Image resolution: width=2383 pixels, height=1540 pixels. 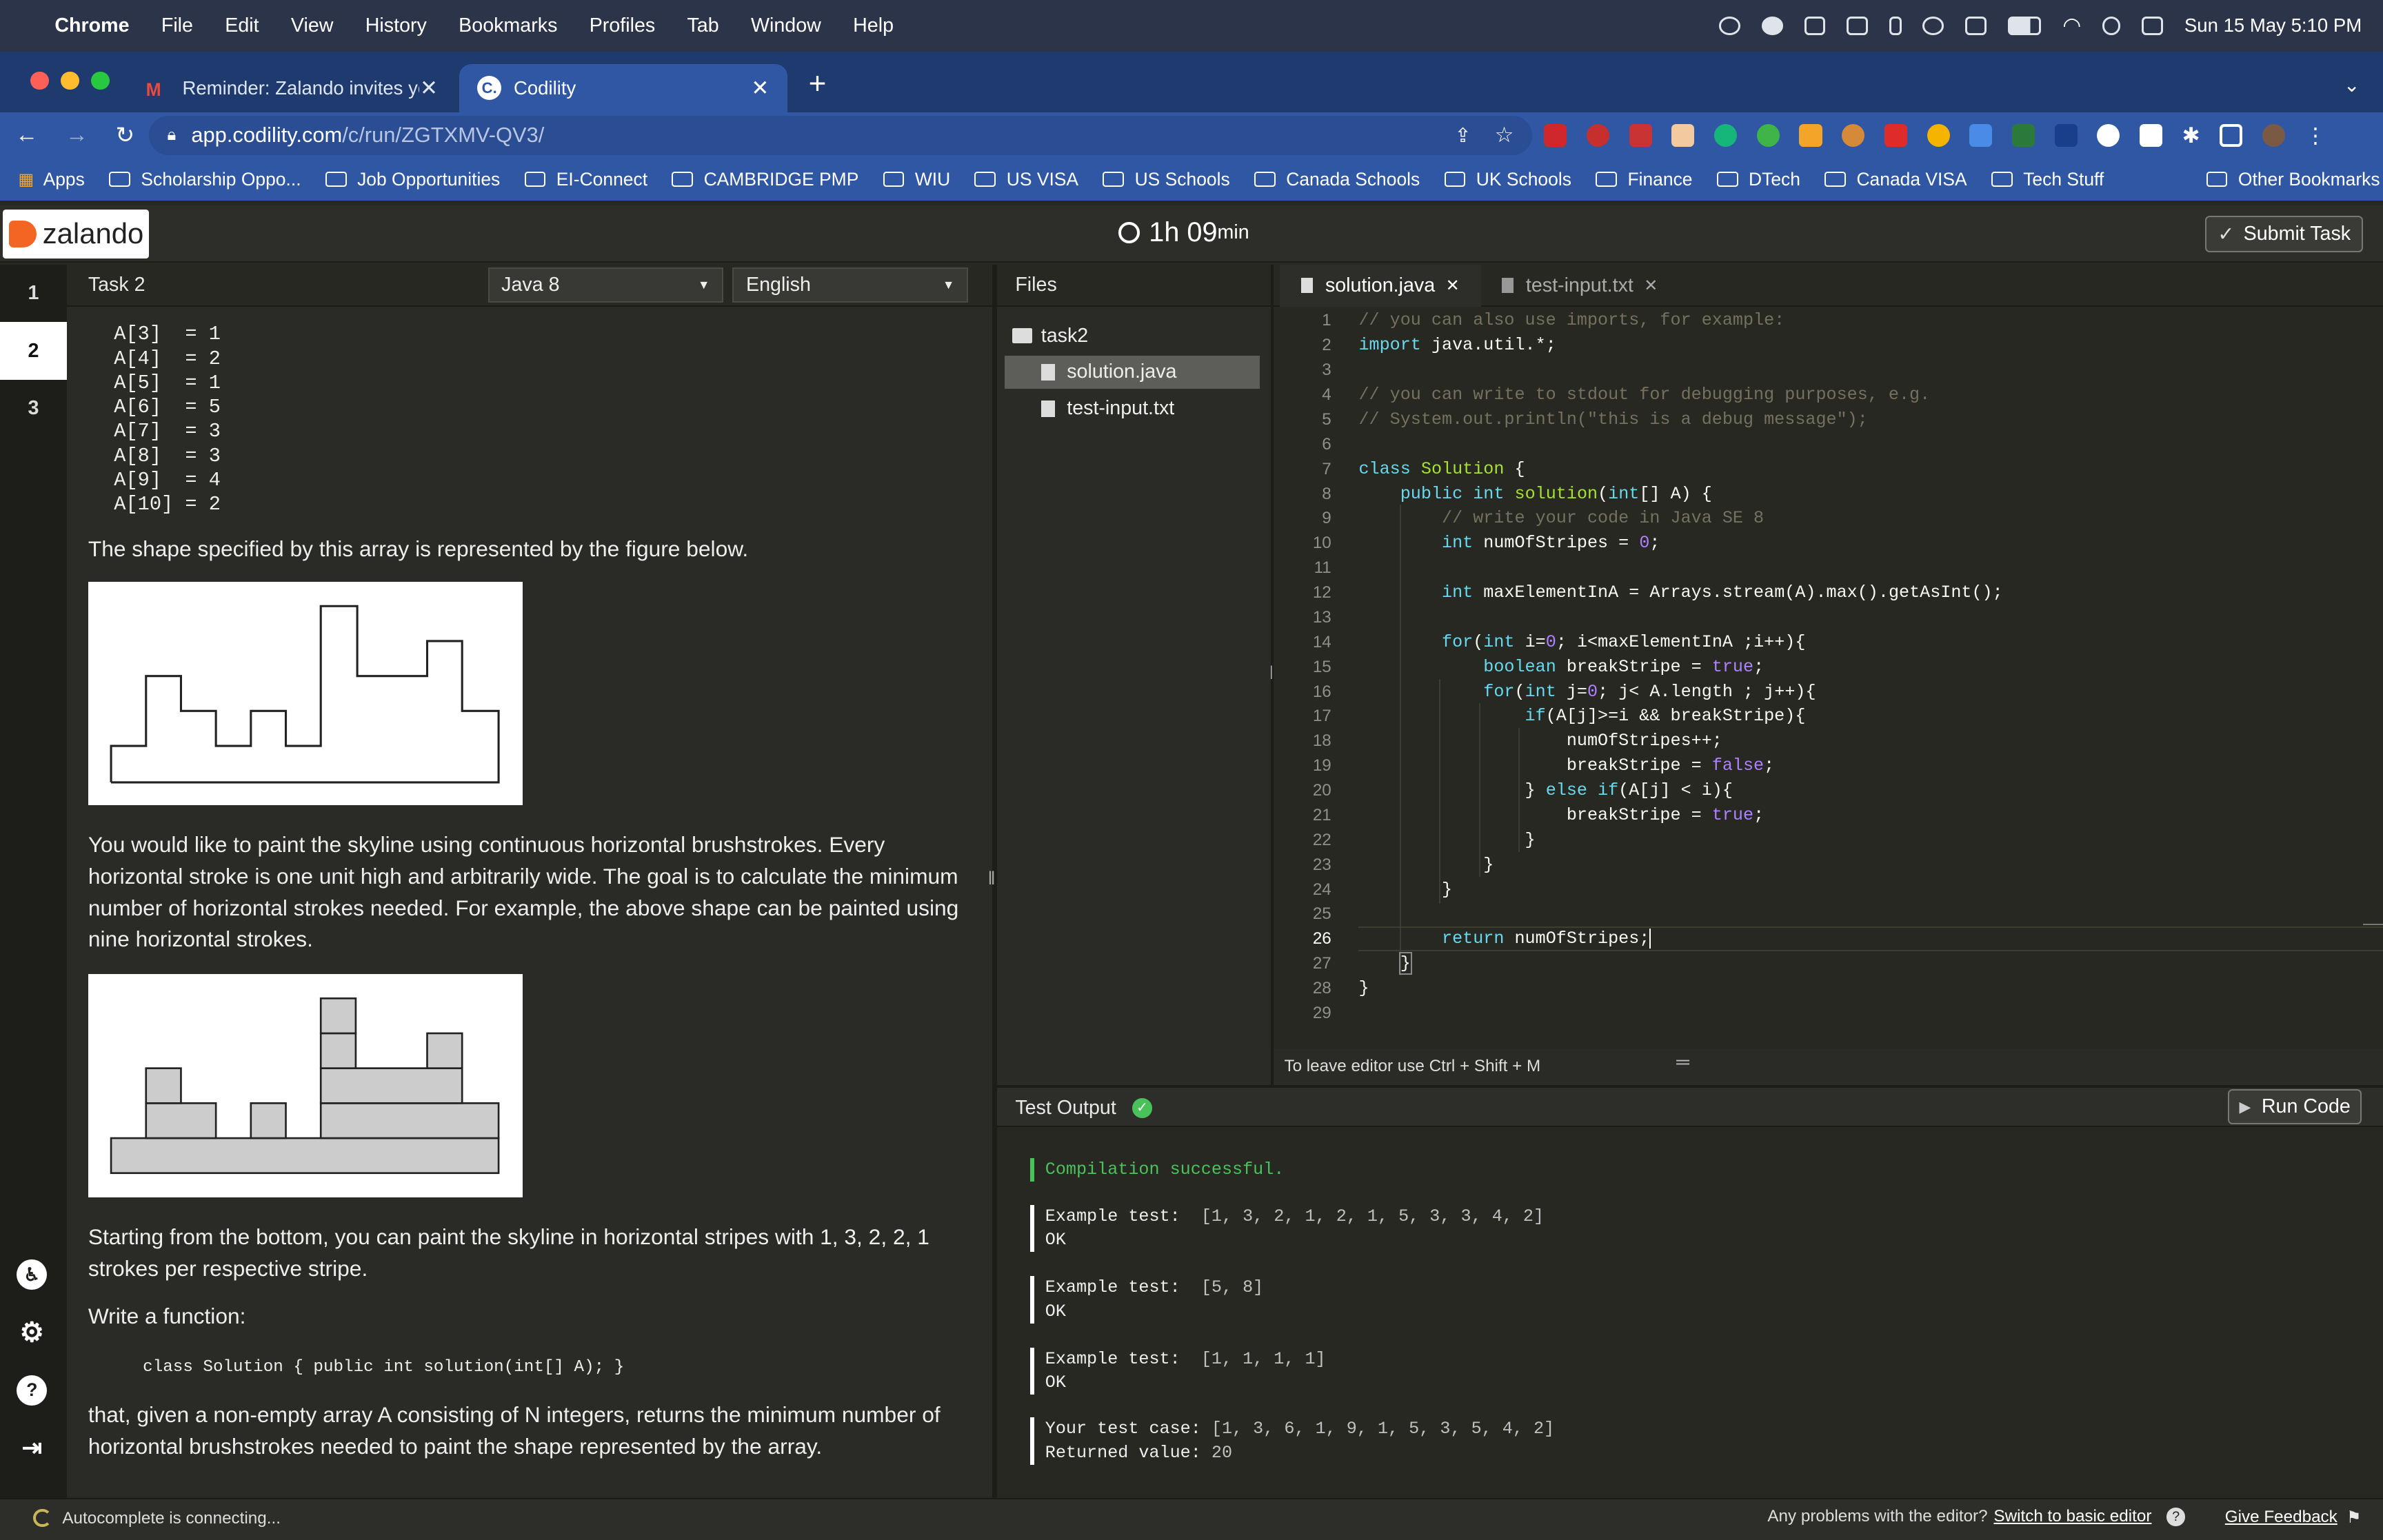 What do you see at coordinates (1580, 286) in the screenshot?
I see `editor-tab-test-input: test-input.txt ✕` at bounding box center [1580, 286].